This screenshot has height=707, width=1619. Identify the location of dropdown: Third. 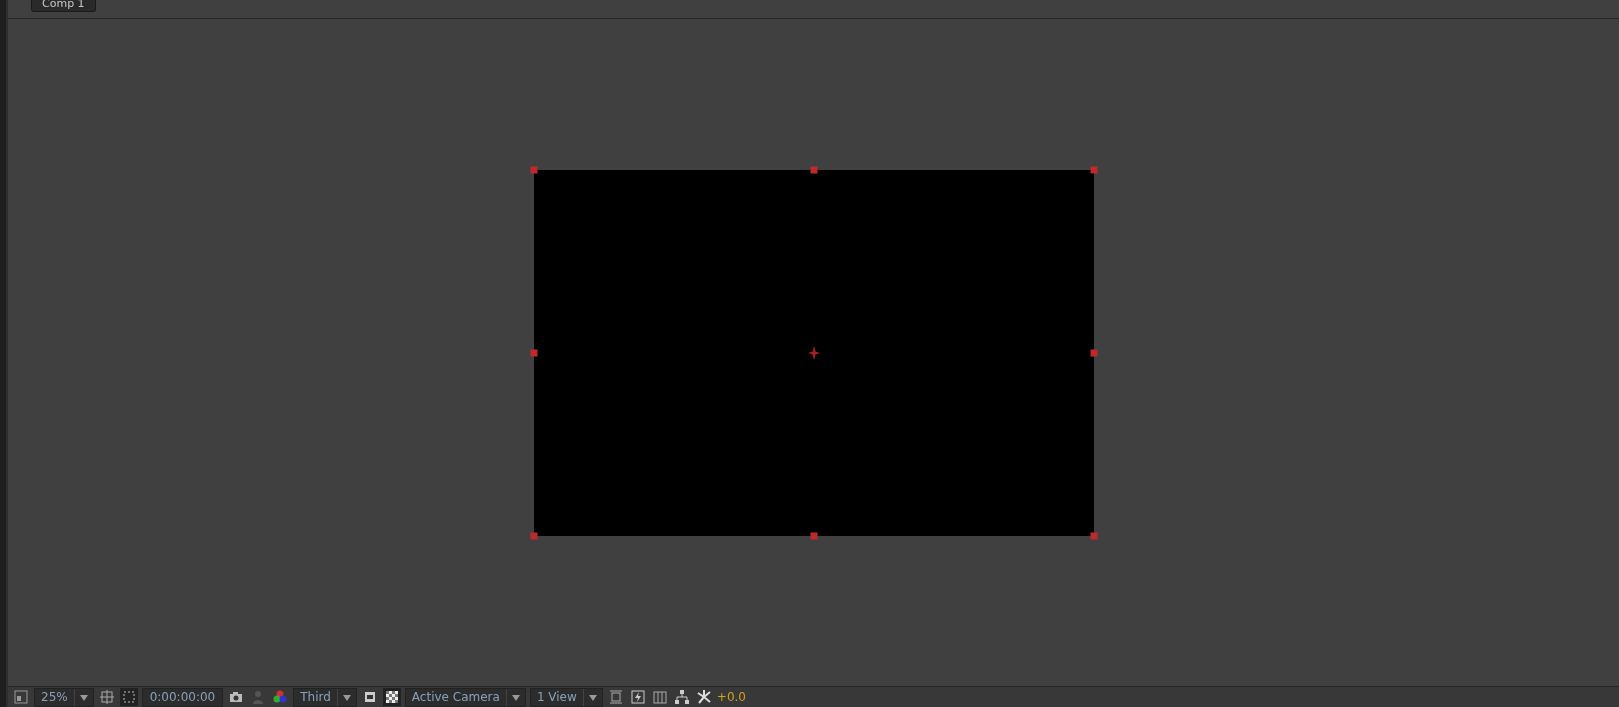
(325, 697).